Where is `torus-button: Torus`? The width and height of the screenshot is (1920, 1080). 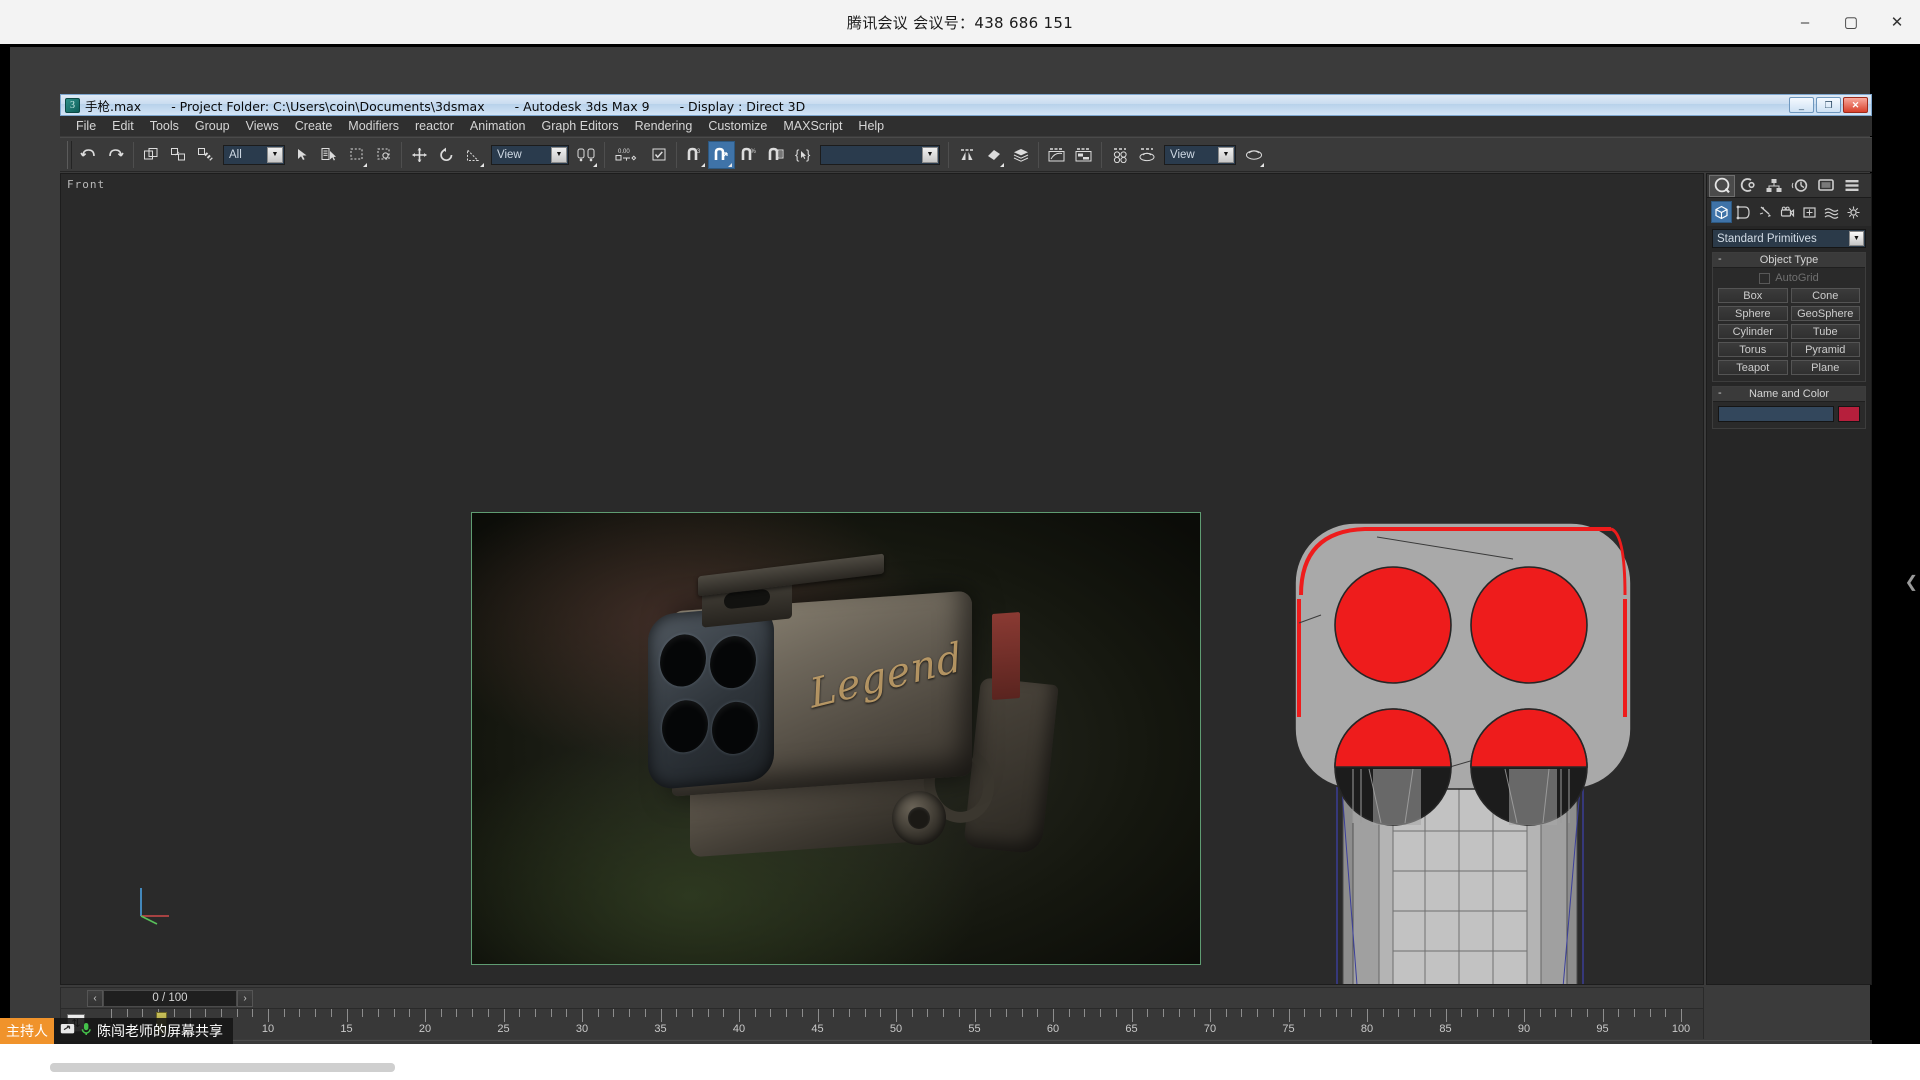
torus-button: Torus is located at coordinates (1753, 349).